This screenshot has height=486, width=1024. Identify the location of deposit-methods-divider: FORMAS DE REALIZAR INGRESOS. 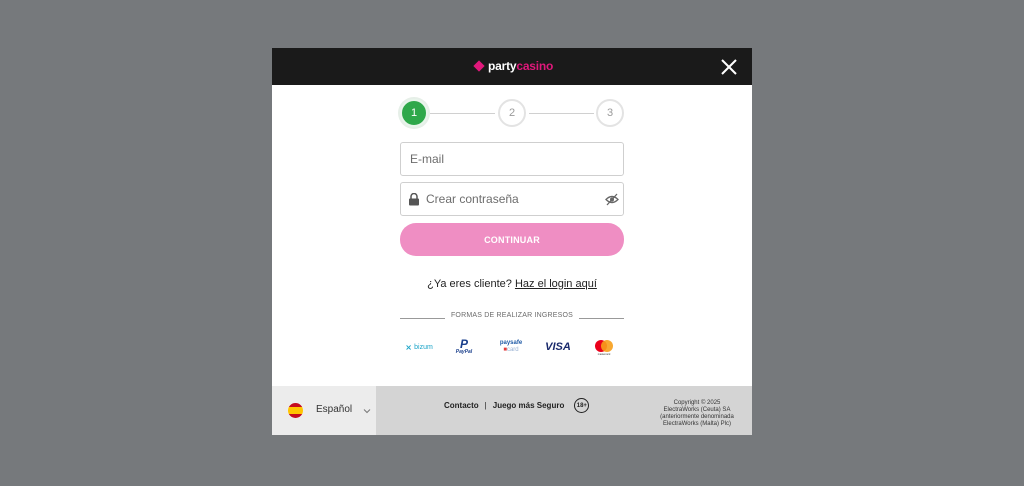
(512, 318).